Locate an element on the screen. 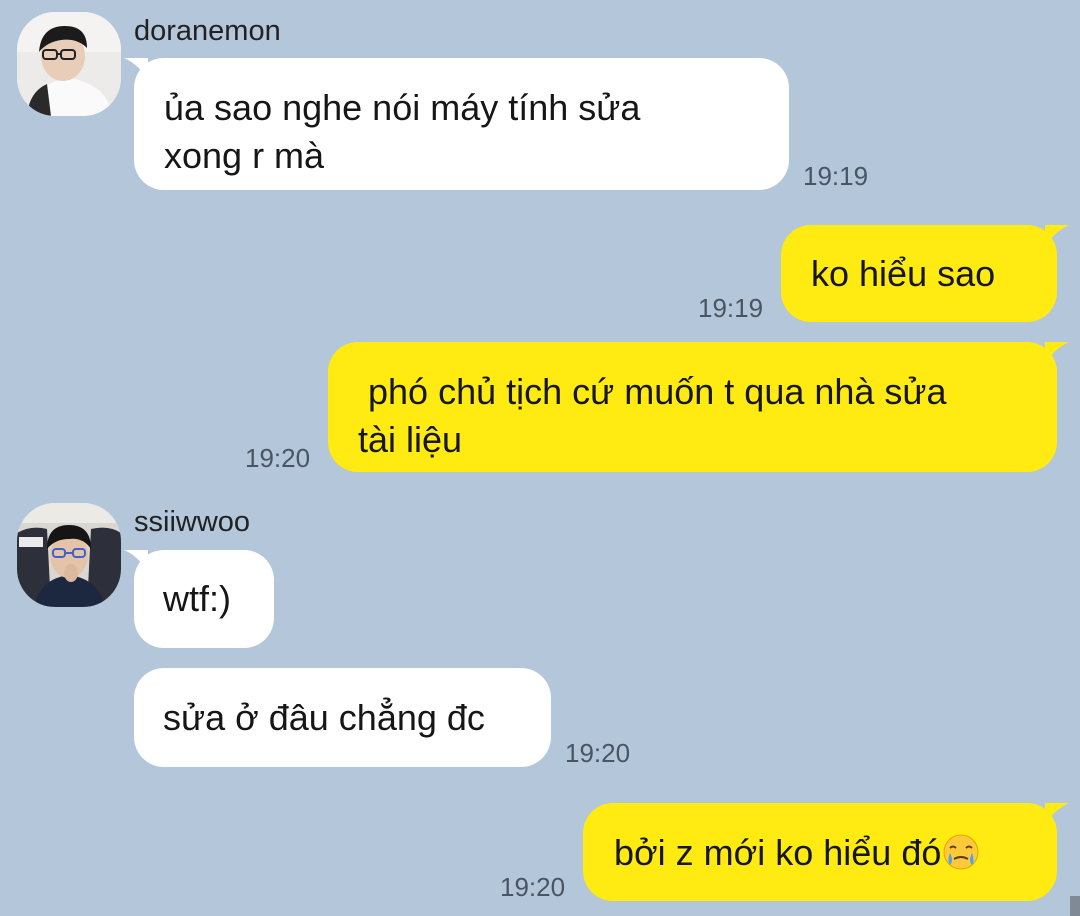 This screenshot has height=916, width=1080. message-bubble: wtf:) is located at coordinates (204, 599).